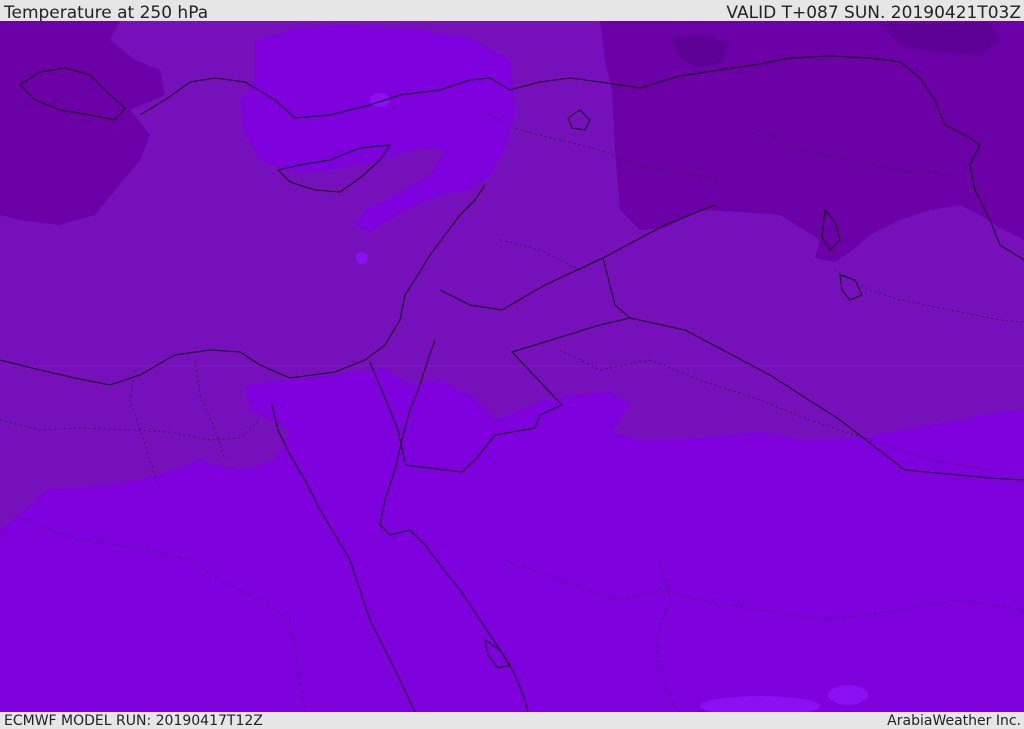  I want to click on map-title: Temperature at 250 hPa, so click(106, 13).